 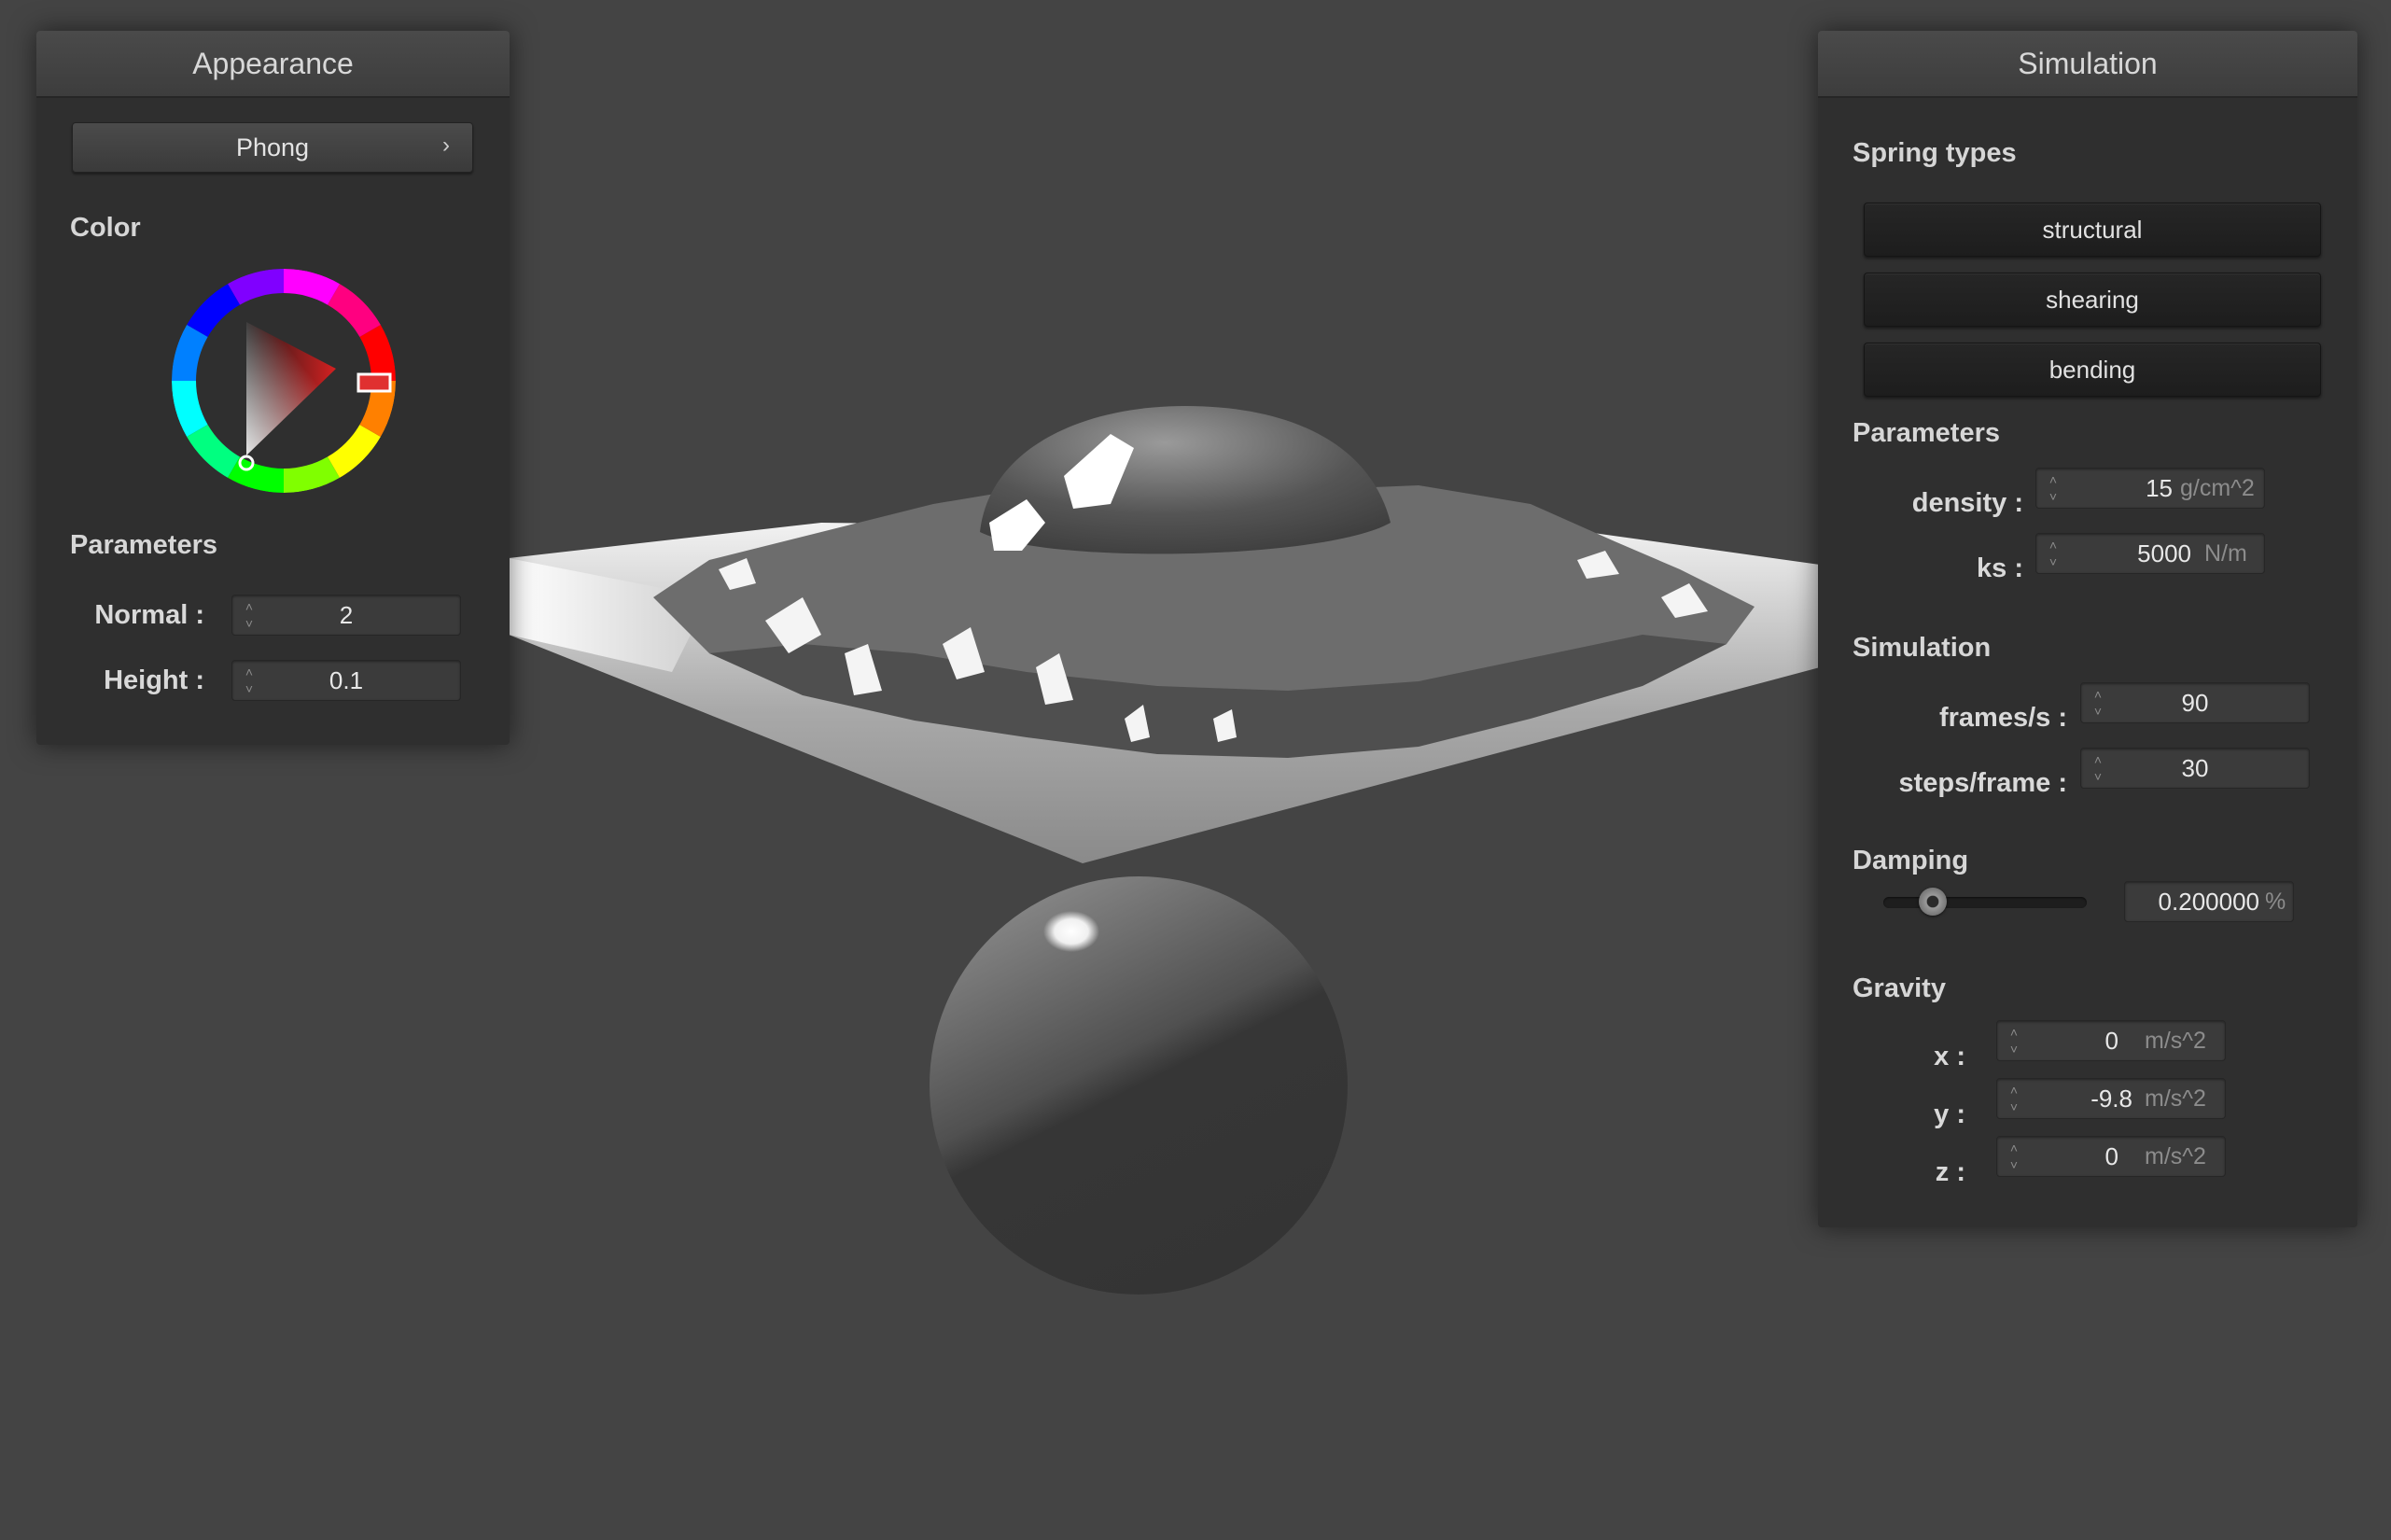 I want to click on damping-value: 0.200000, so click(x=2208, y=902).